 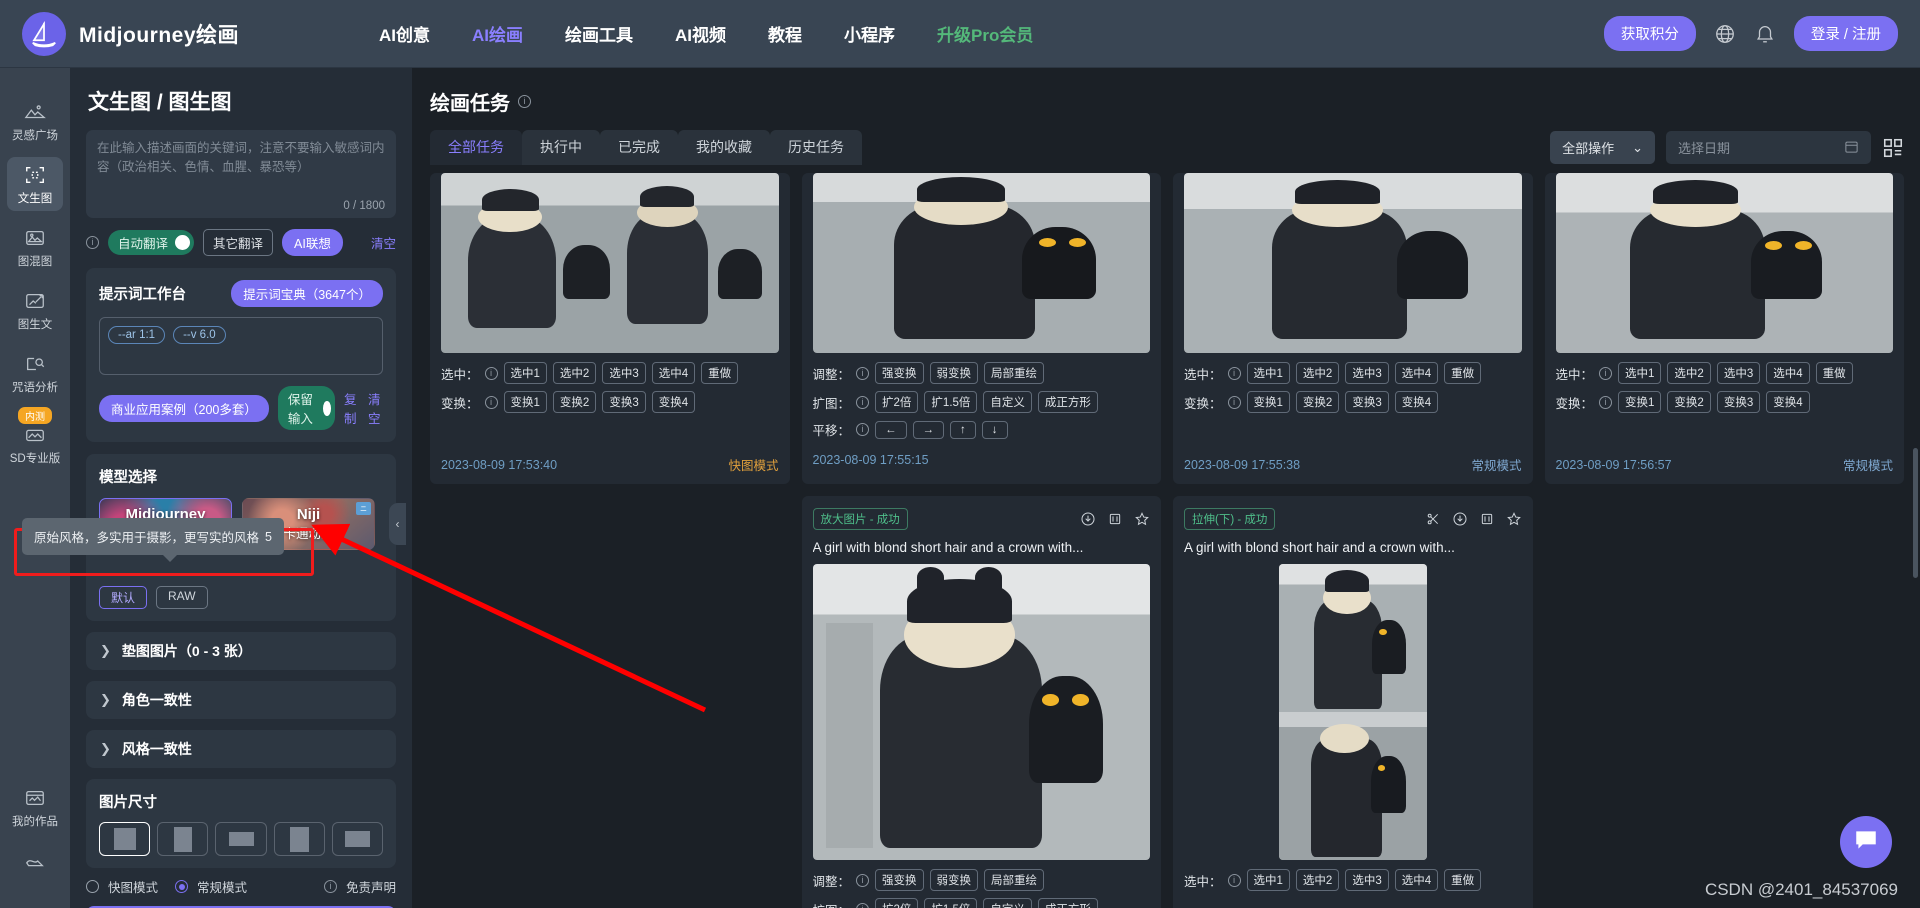 What do you see at coordinates (639, 147) in the screenshot?
I see `tab-completed: 已完成` at bounding box center [639, 147].